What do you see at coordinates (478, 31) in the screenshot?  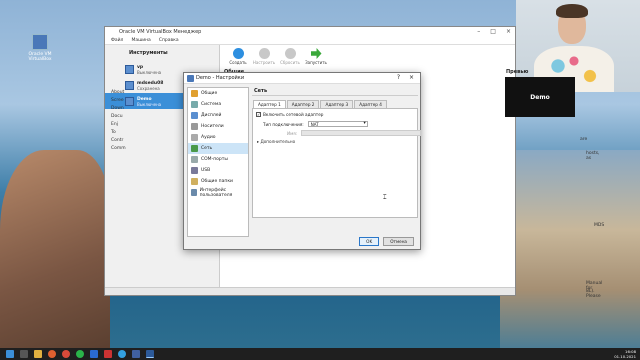 I see `minimize-icon: –` at bounding box center [478, 31].